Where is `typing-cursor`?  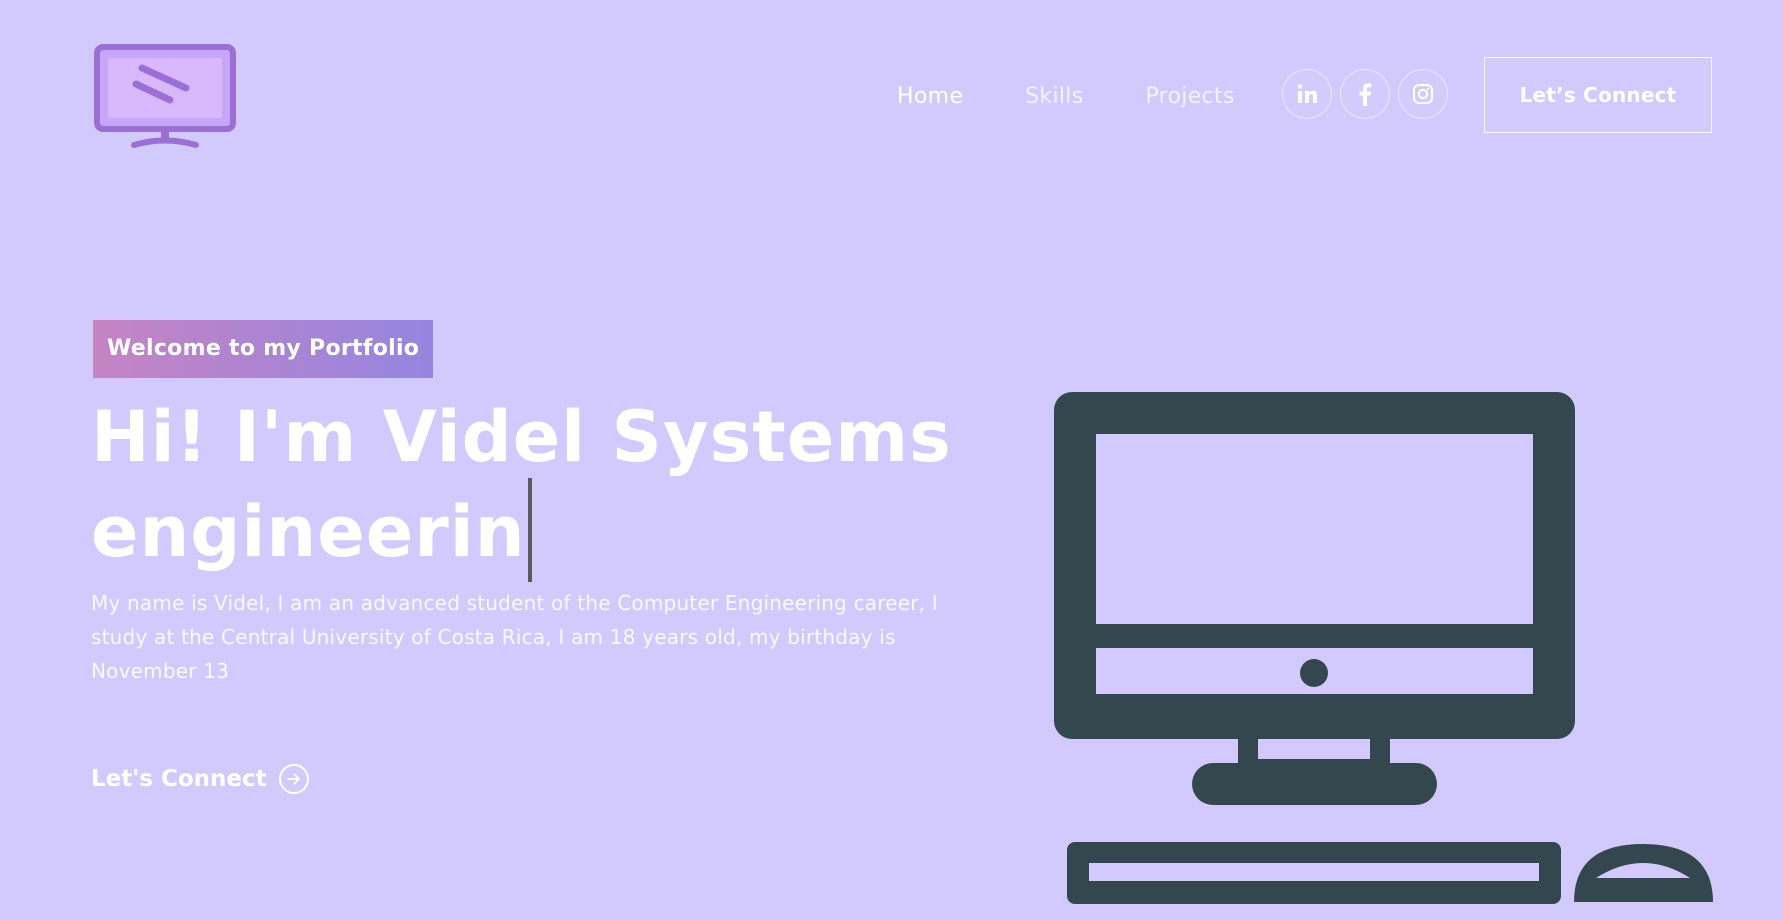 typing-cursor is located at coordinates (529, 530).